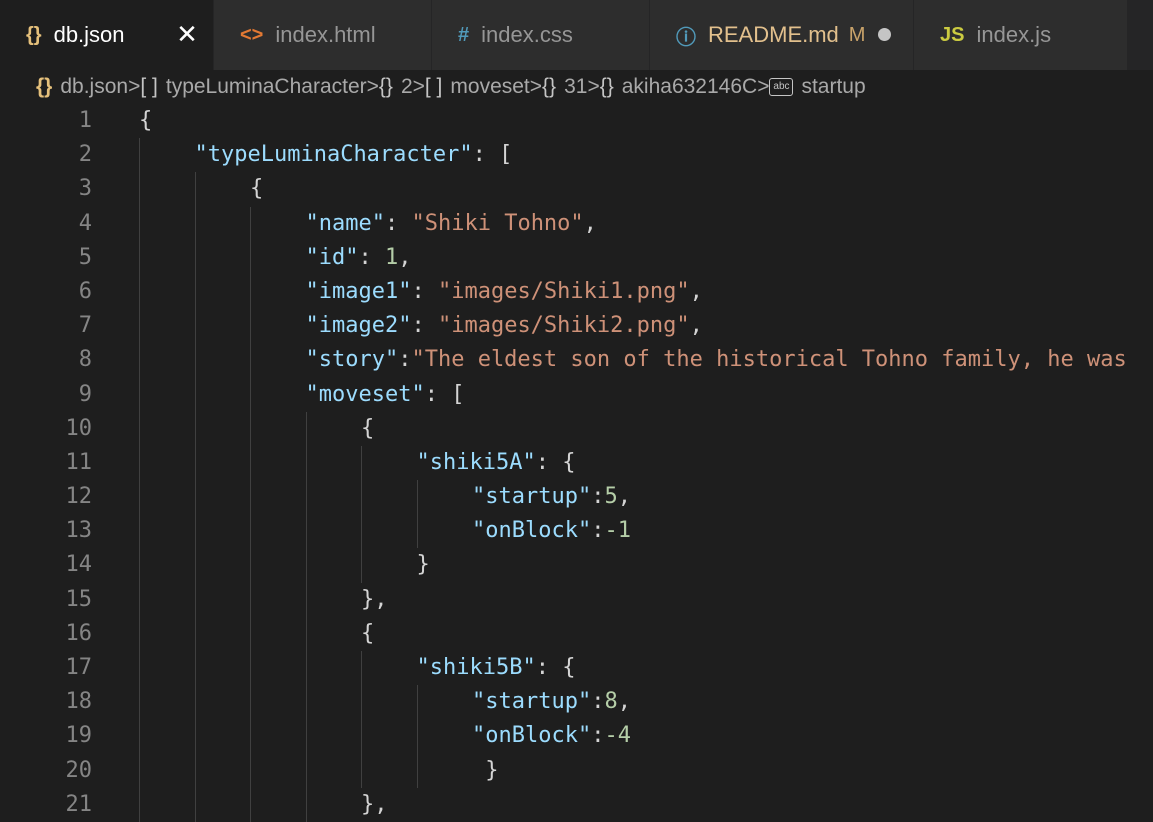  I want to click on tab-bar-empty-area, so click(1140, 35).